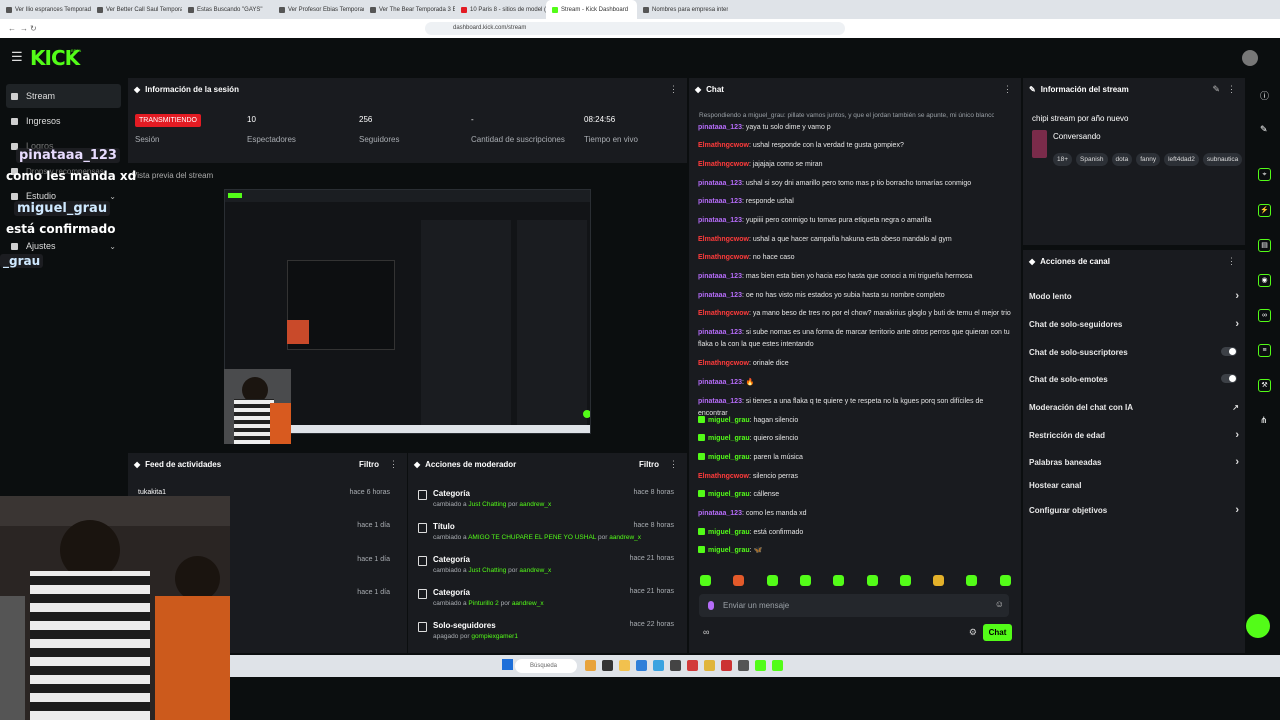 Image resolution: width=1280 pixels, height=720 pixels. What do you see at coordinates (682, 9) in the screenshot?
I see `browser-tab: Nombres para empresa internet` at bounding box center [682, 9].